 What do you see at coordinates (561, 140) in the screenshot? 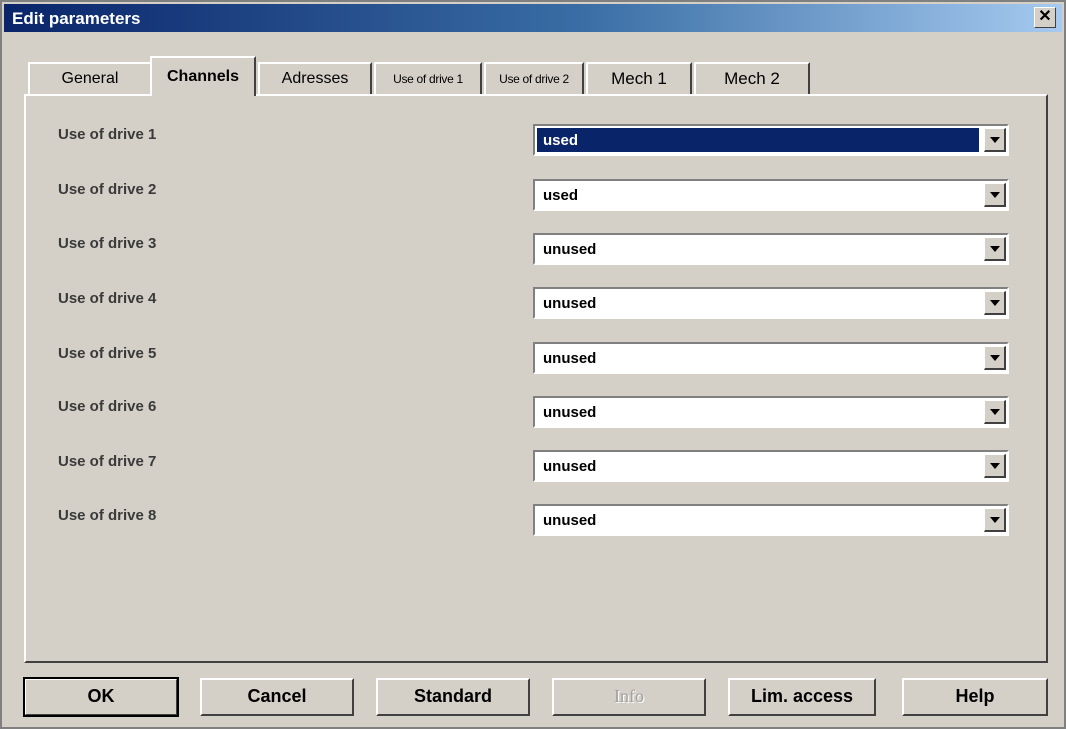
I see `drive-1-value: used` at bounding box center [561, 140].